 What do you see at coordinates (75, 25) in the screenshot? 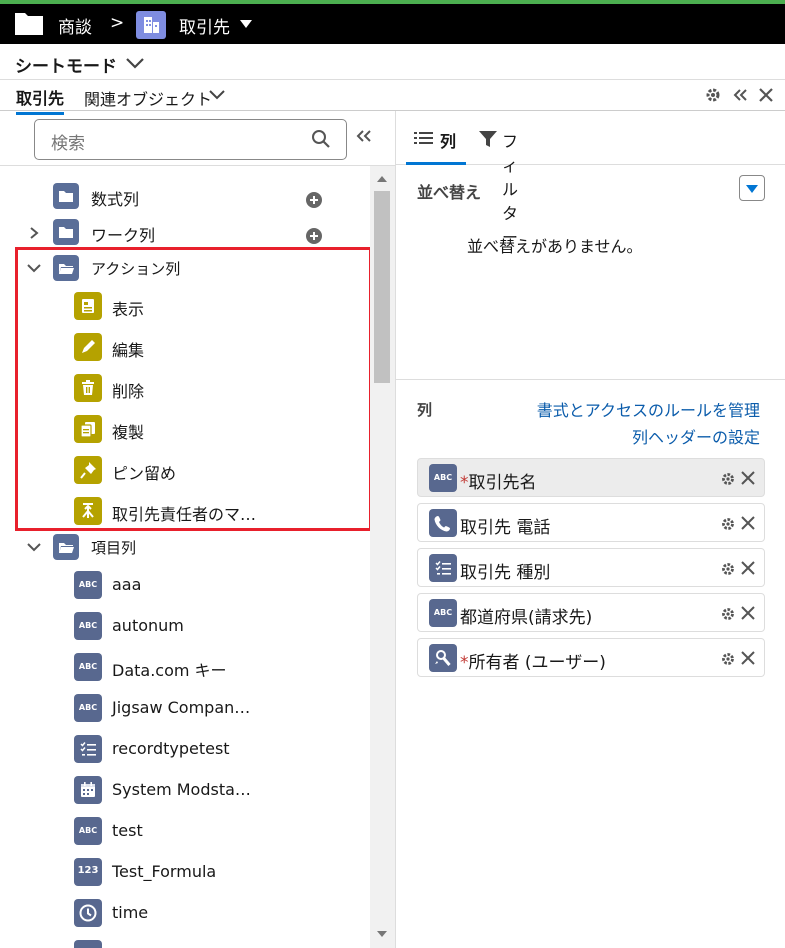
I see `breadcrumb-opportunity: 商談` at bounding box center [75, 25].